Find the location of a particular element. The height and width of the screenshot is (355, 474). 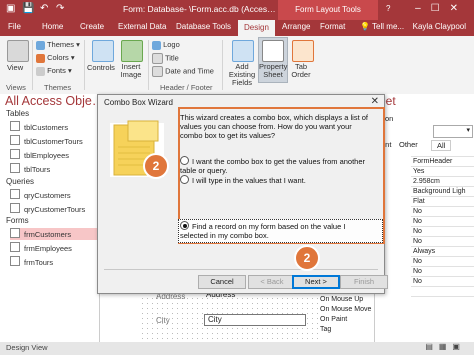

nav-item-table: tblCustomerTours is located at coordinates (54, 141).